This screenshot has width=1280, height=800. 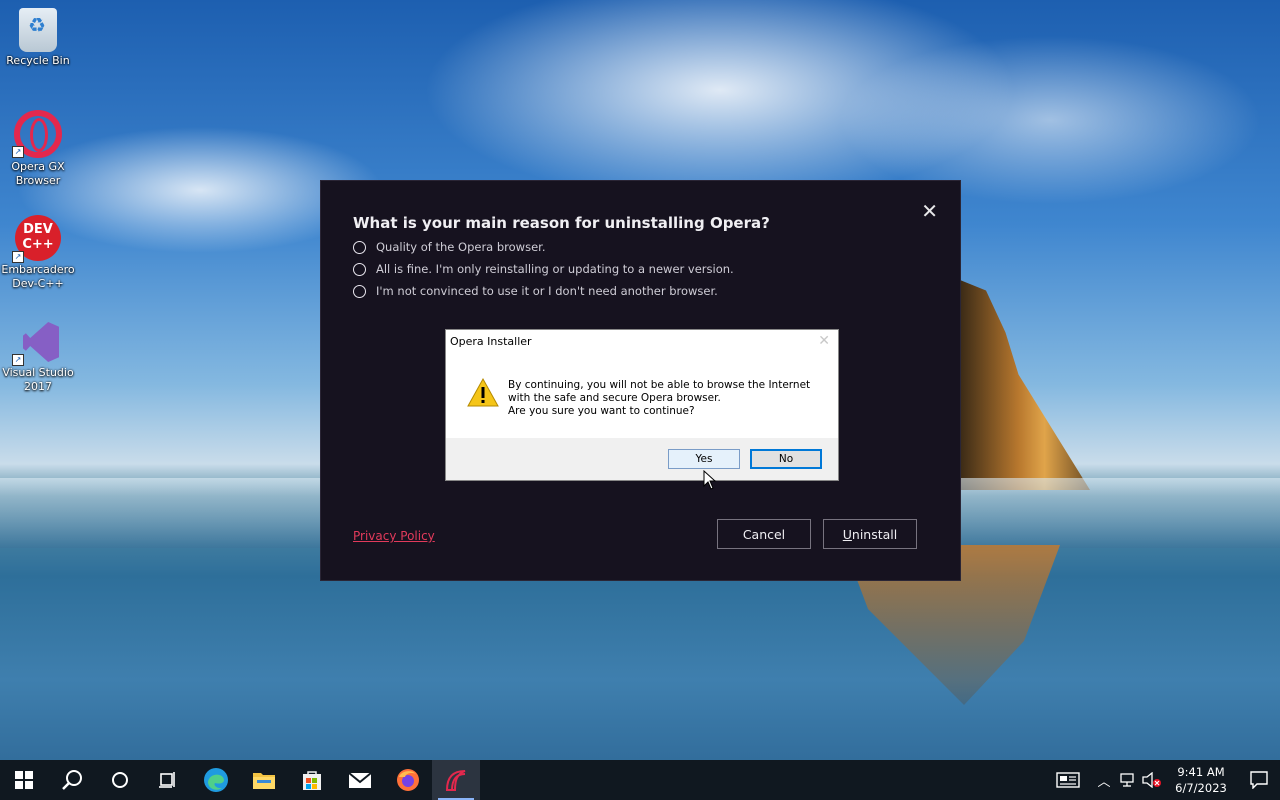 I want to click on search-icon, so click(x=72, y=780).